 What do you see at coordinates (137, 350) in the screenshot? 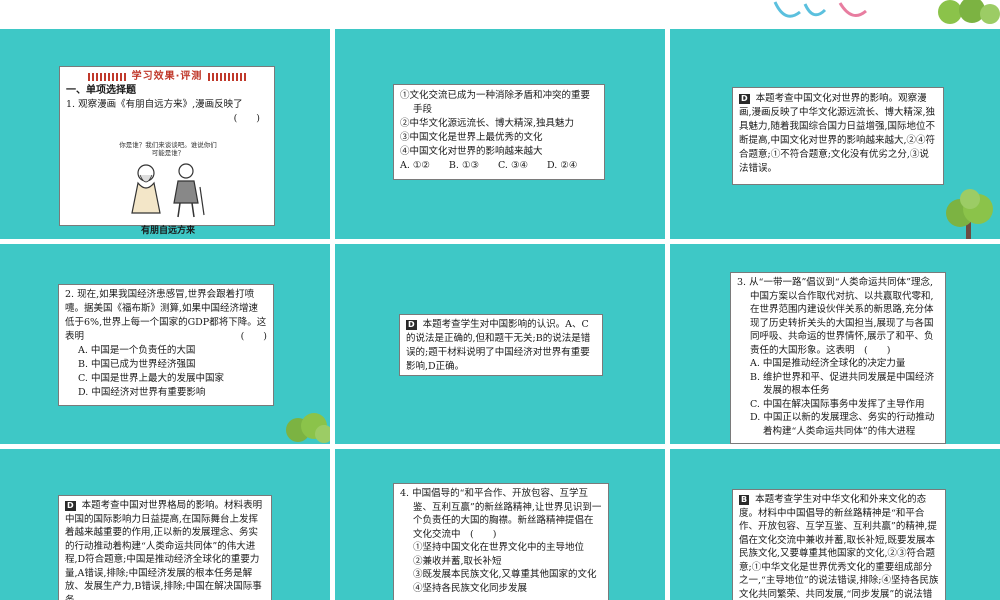
I see `option-a: A. 中国是一个负责任的大国` at bounding box center [137, 350].